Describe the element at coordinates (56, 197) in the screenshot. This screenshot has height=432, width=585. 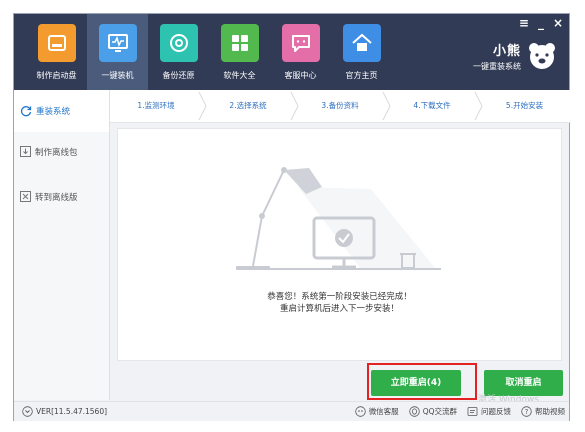
I see `sidebar-item-label: 转到离线版` at that location.